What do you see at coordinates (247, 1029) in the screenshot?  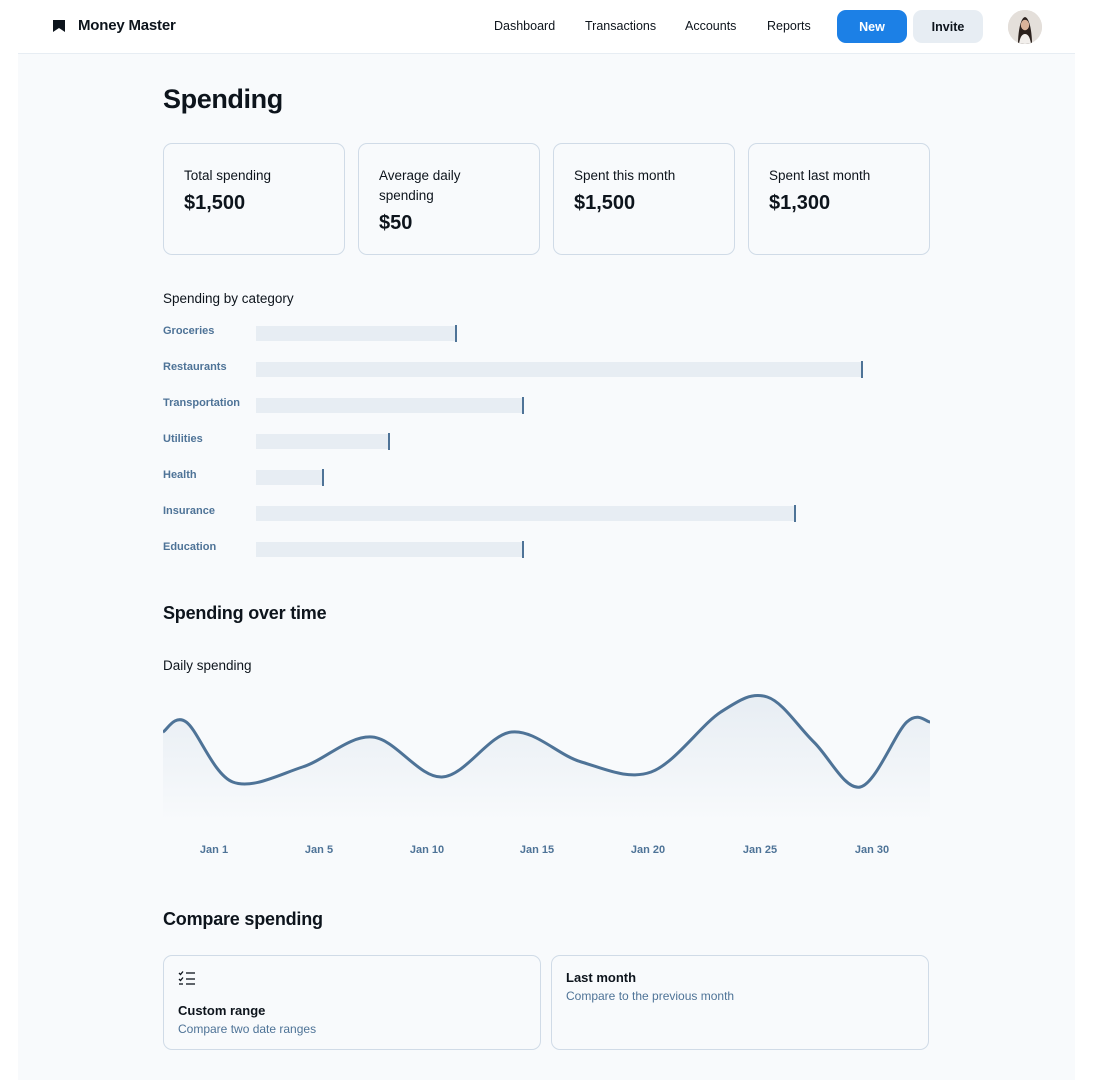 I see `compare-card-desc: Compare two date ranges` at bounding box center [247, 1029].